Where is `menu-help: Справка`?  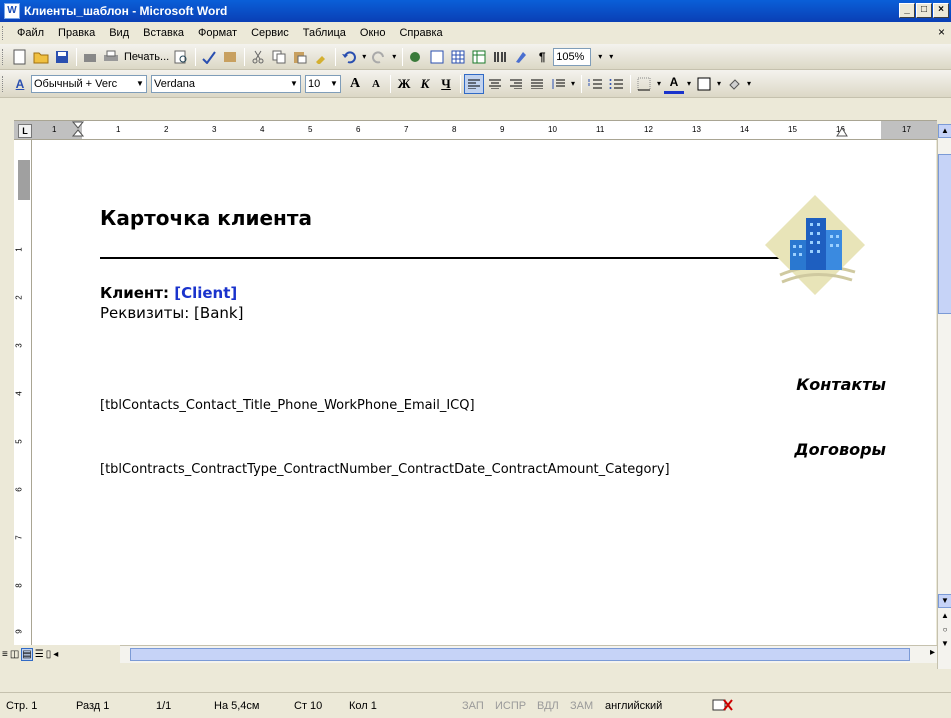 menu-help: Справка is located at coordinates (420, 33).